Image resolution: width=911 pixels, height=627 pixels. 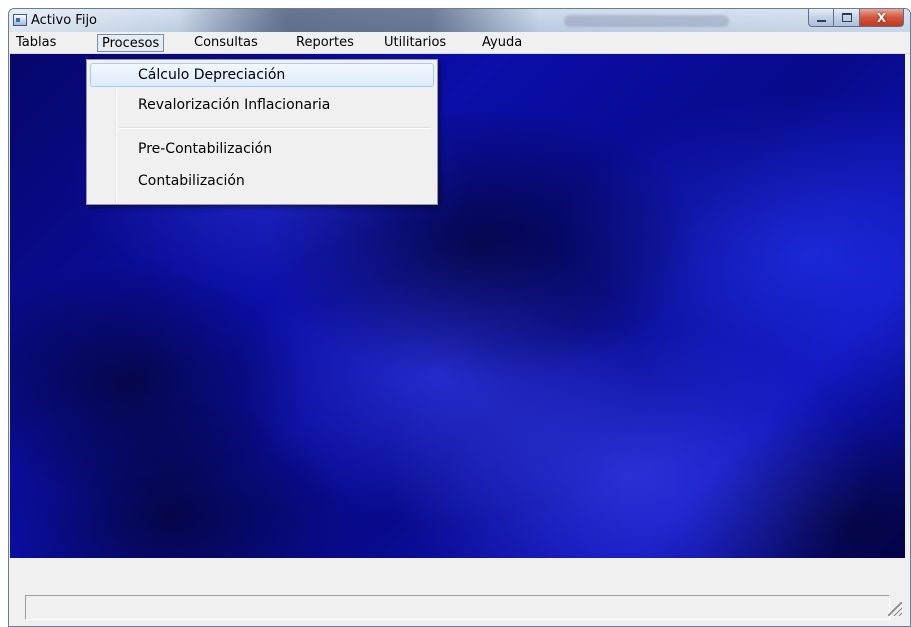 I want to click on menu-procesos: Procesos, so click(x=131, y=43).